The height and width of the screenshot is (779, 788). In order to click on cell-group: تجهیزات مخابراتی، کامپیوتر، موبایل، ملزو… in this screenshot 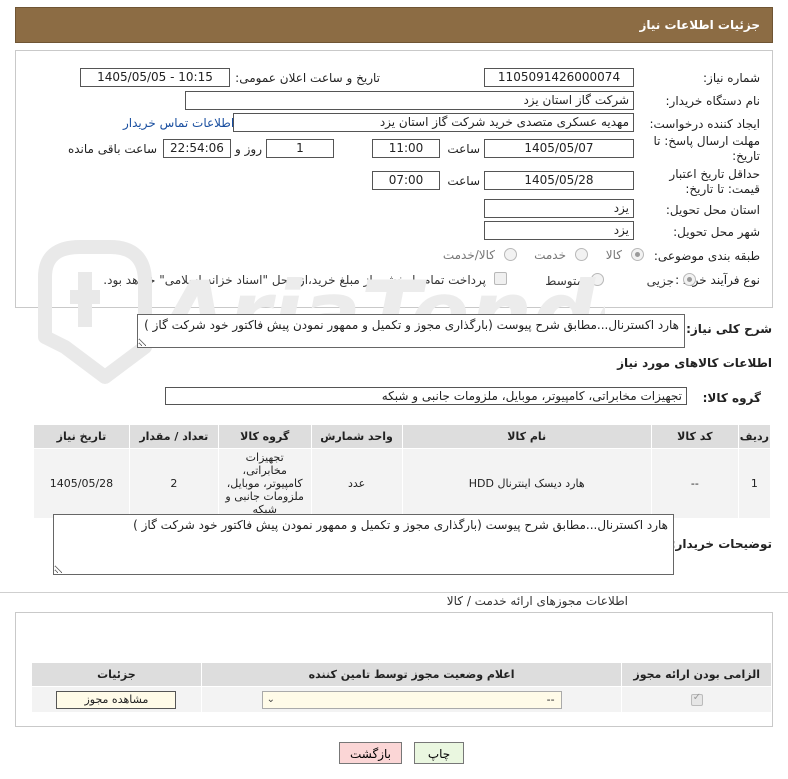, I will do `click(264, 483)`.